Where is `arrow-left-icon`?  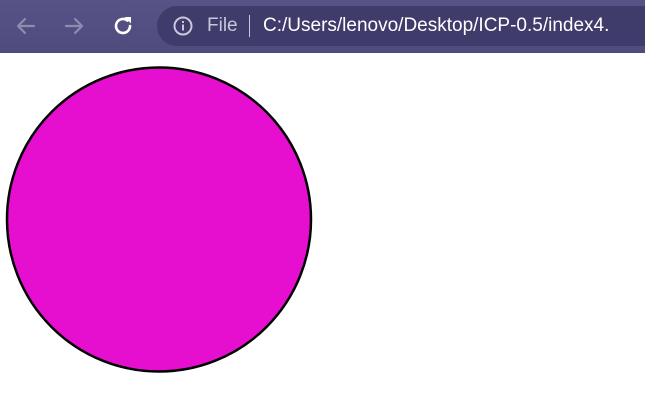
arrow-left-icon is located at coordinates (26, 26).